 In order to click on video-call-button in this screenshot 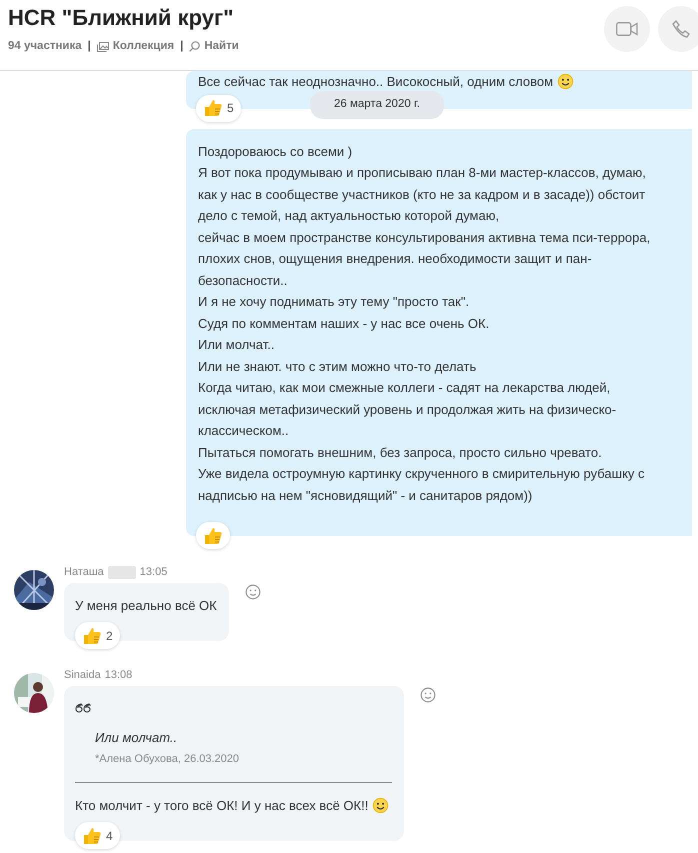, I will do `click(627, 29)`.